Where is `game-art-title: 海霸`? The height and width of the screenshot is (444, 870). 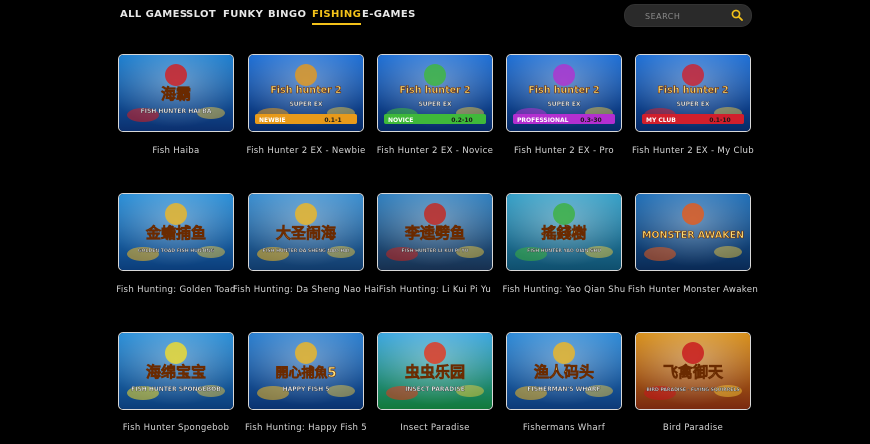
game-art-title: 海霸 is located at coordinates (176, 94).